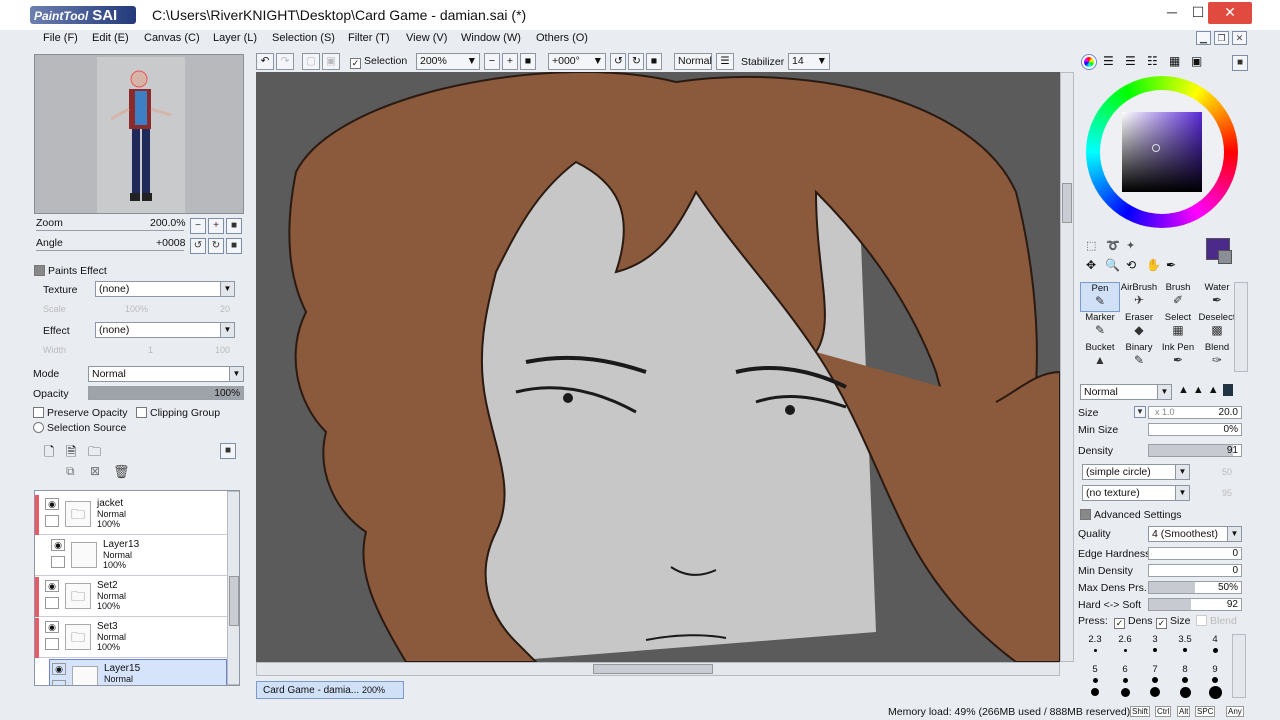 Image resolution: width=1280 pixels, height=720 pixels. What do you see at coordinates (166, 393) in the screenshot?
I see `opacity-slider: 100%` at bounding box center [166, 393].